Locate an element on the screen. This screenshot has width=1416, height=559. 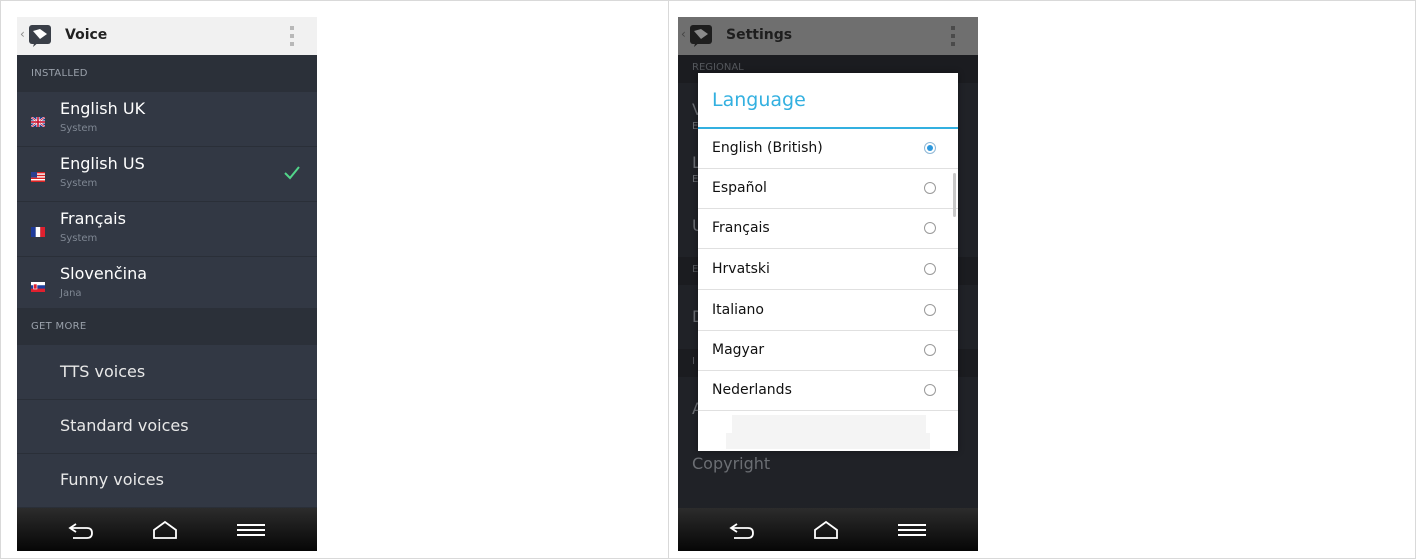
voice-name: English UK is located at coordinates (103, 108).